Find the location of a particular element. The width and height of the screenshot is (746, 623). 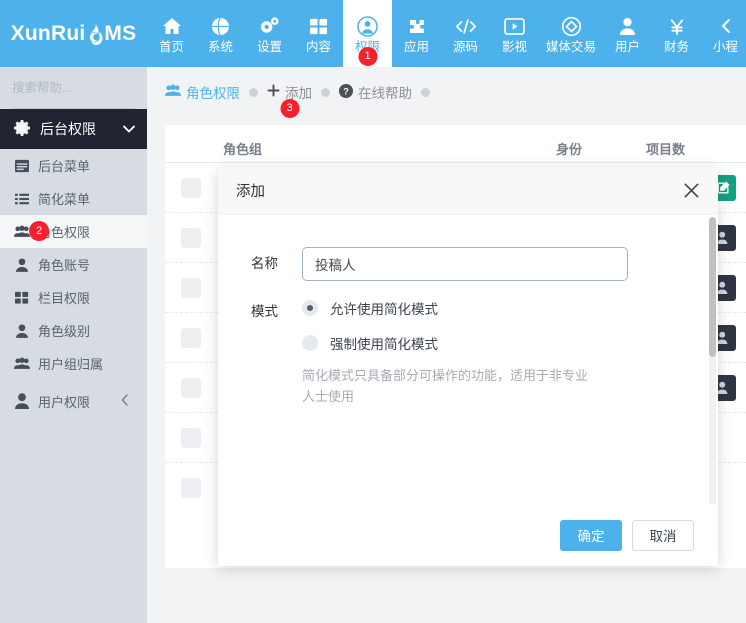

nav-item-miniprogram: 小程 is located at coordinates (723, 33).